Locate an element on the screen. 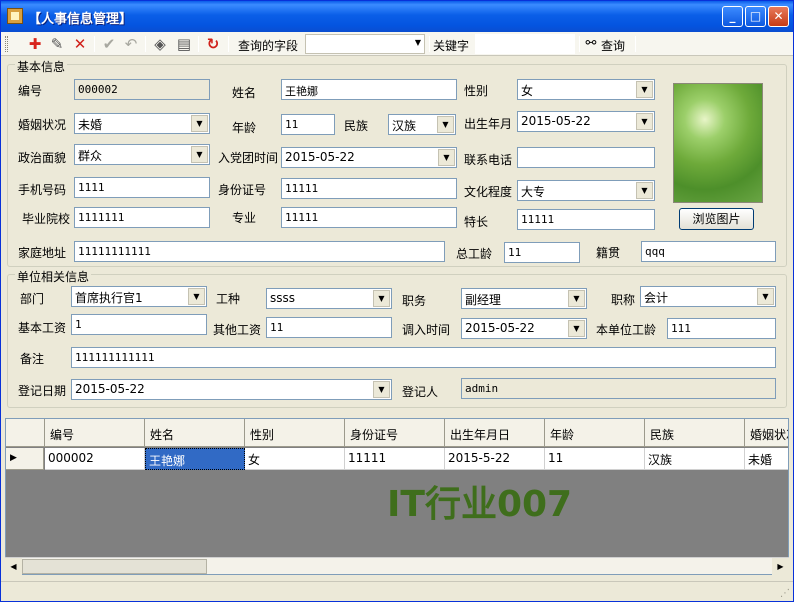  address-field: 11111111111 is located at coordinates (259, 251).